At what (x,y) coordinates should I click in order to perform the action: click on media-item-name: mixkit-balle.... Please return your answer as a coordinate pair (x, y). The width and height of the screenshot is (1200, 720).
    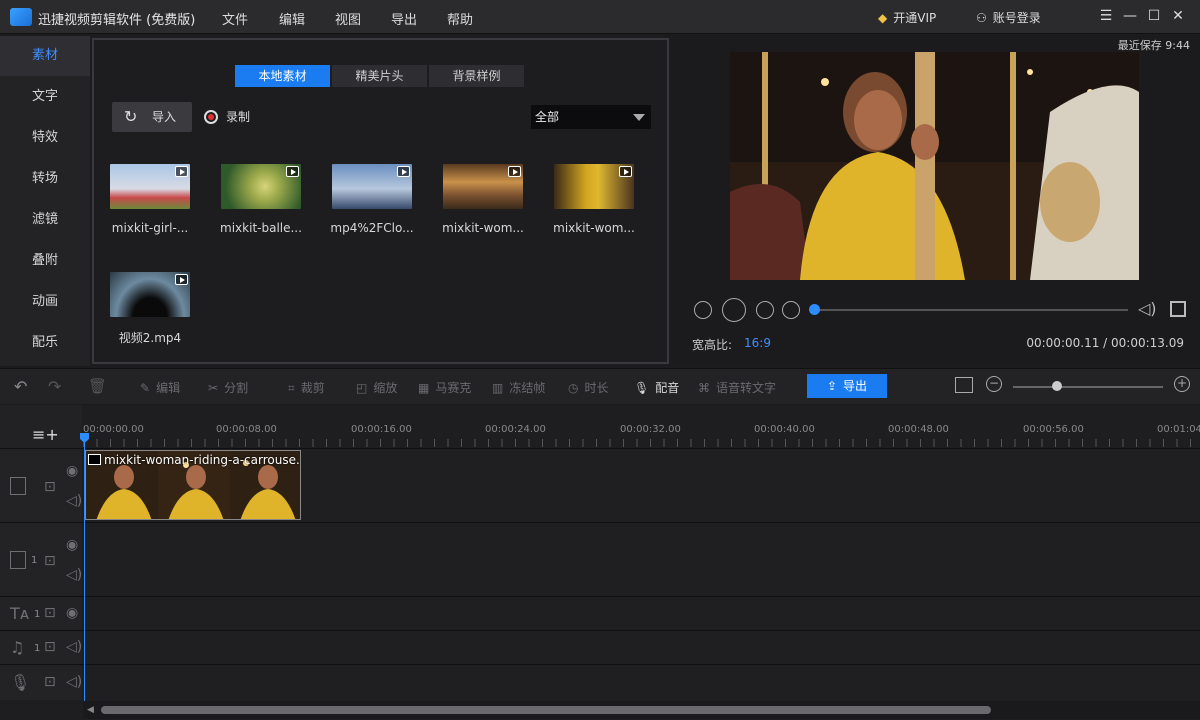
    Looking at the image, I should click on (261, 228).